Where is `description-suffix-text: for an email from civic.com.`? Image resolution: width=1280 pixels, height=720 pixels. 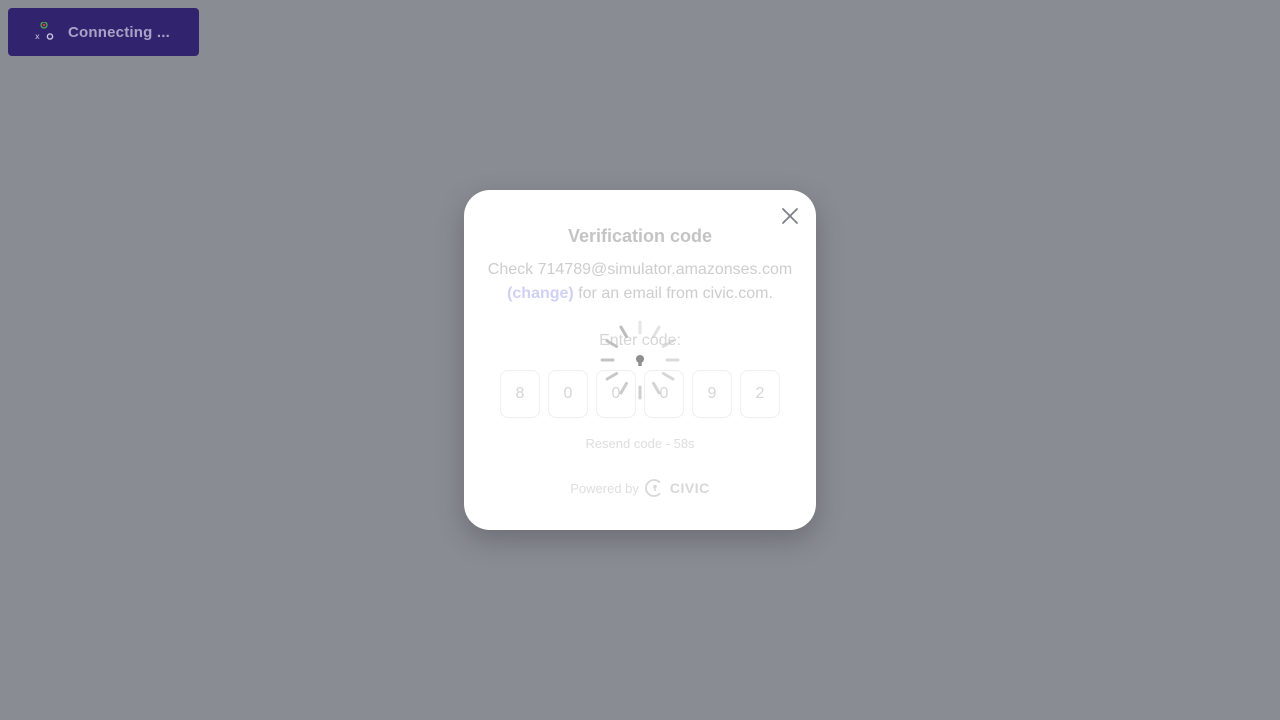
description-suffix-text: for an email from civic.com. is located at coordinates (673, 293).